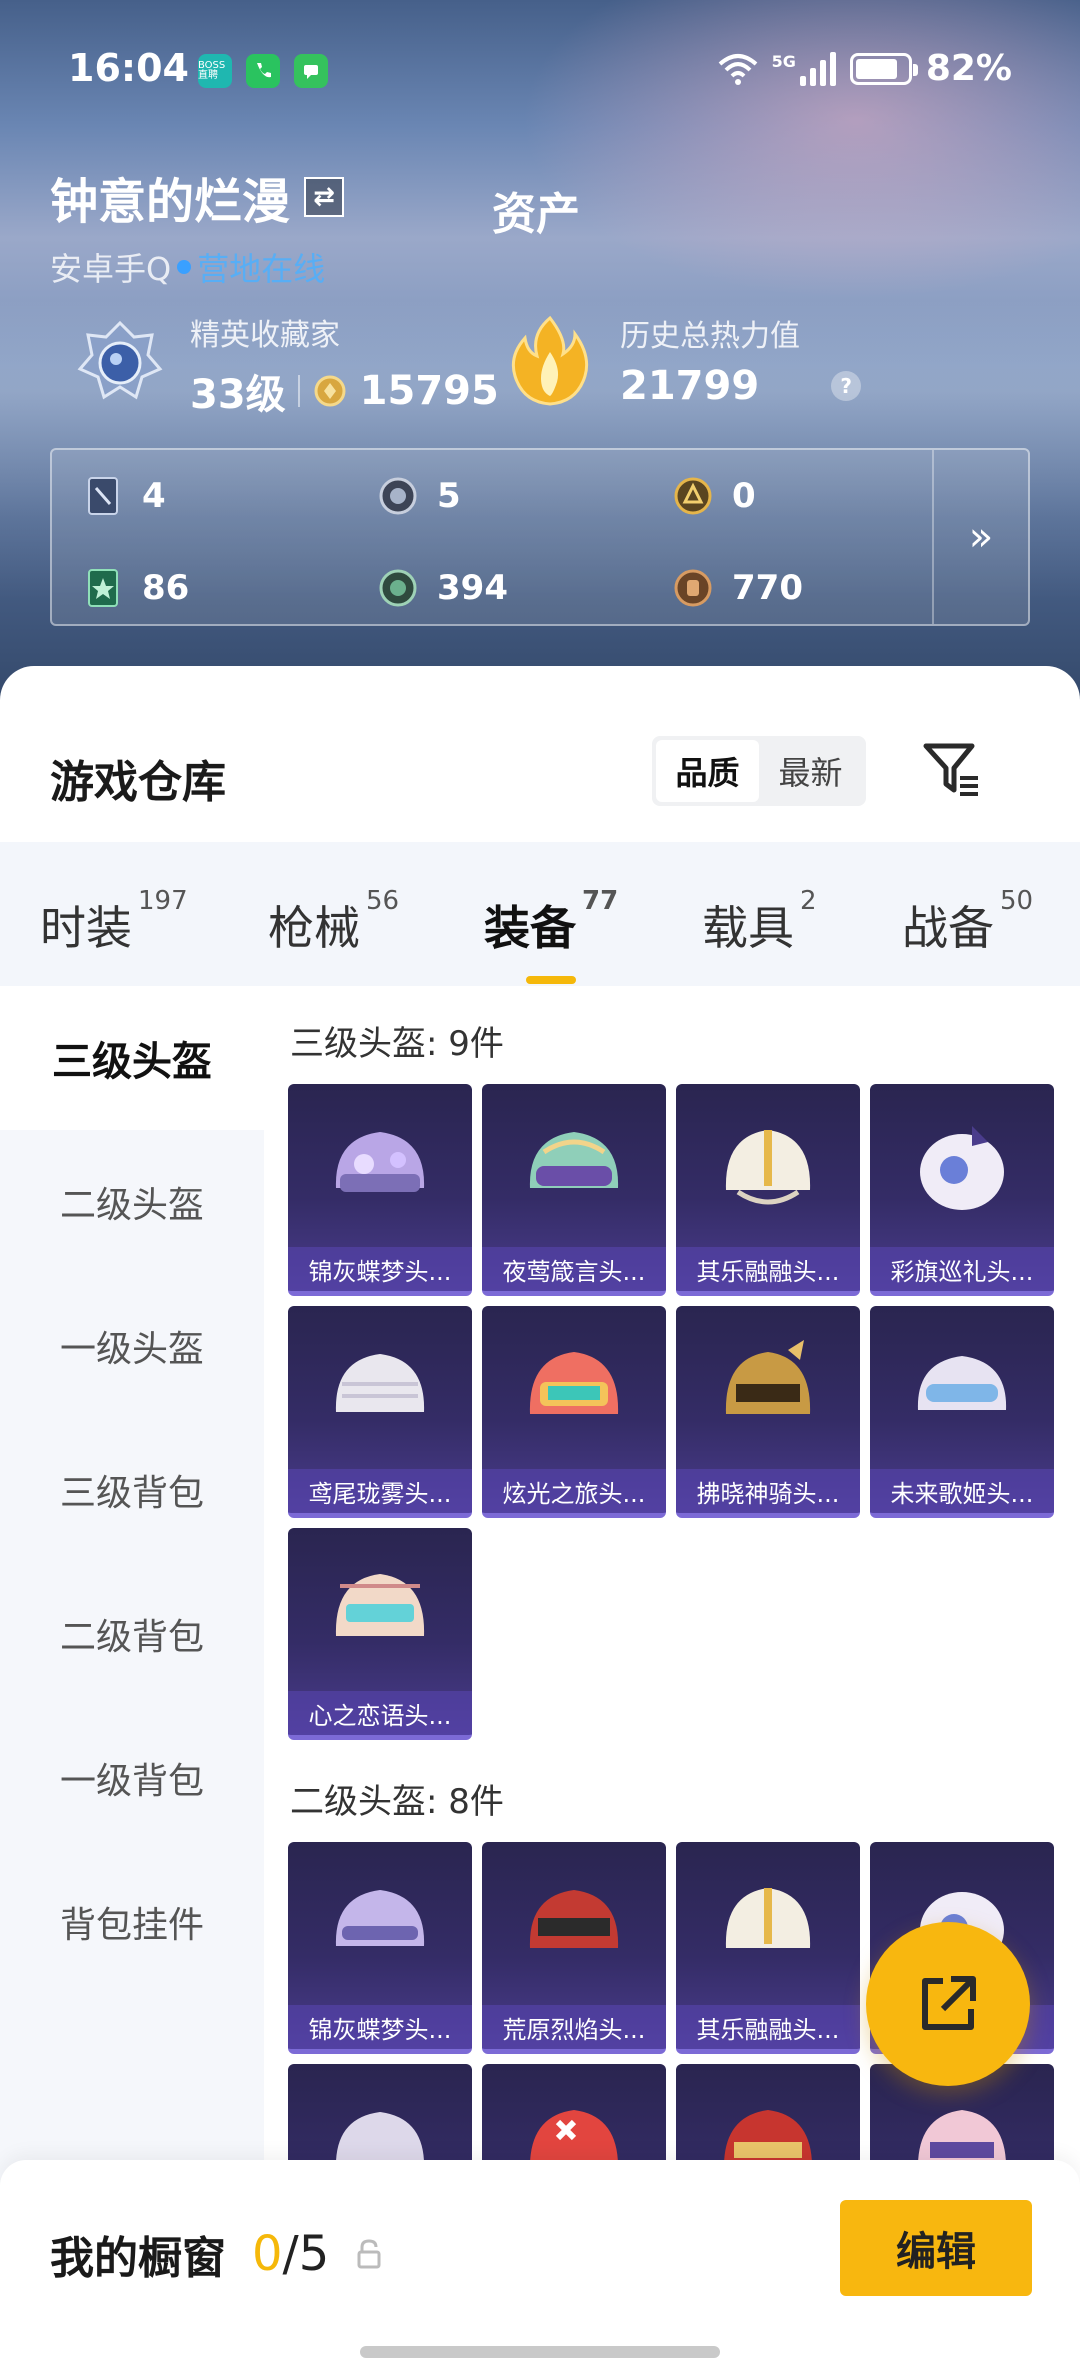 This screenshot has height=2378, width=1080. I want to click on wifi-icon, so click(737, 69).